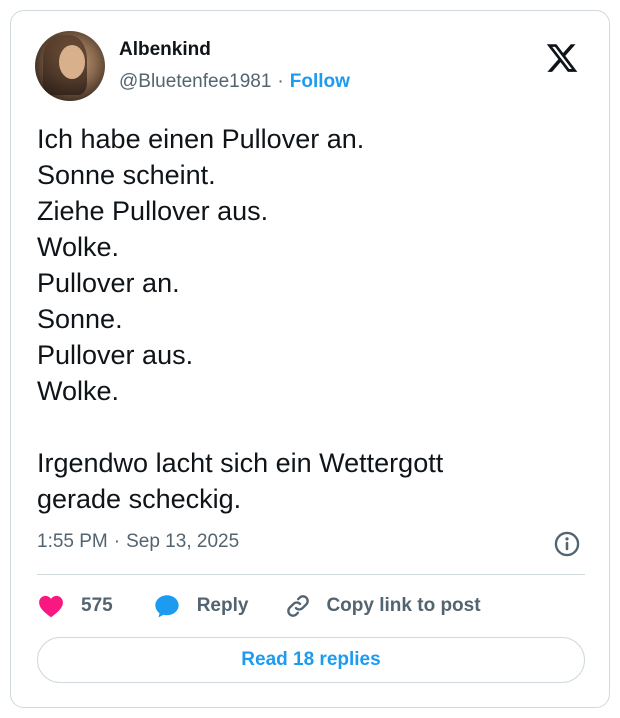  Describe the element at coordinates (311, 574) in the screenshot. I see `divider` at that location.